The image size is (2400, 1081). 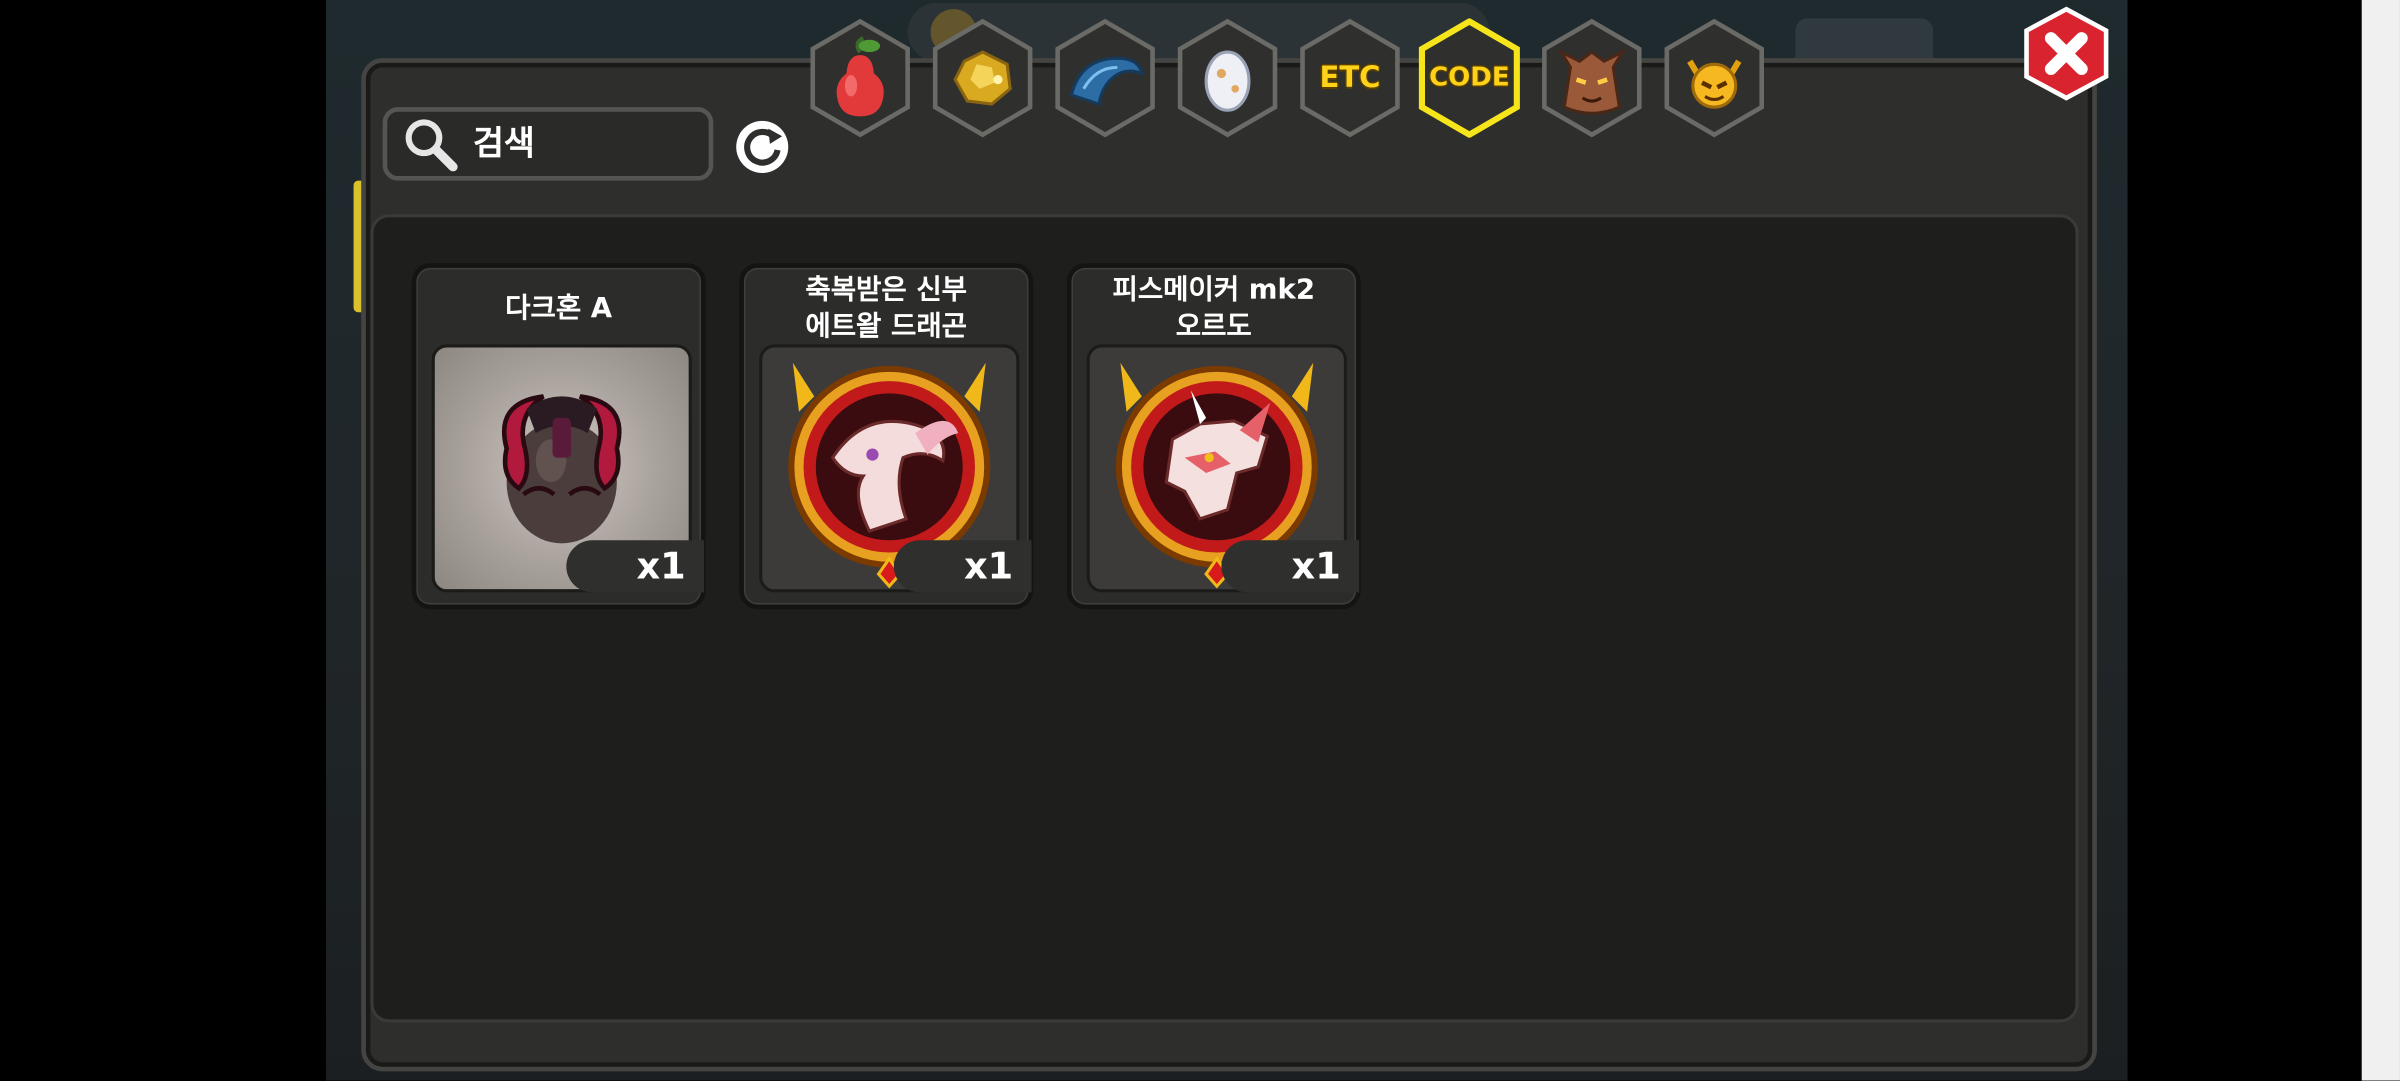 What do you see at coordinates (1714, 84) in the screenshot?
I see `demon-face-icon` at bounding box center [1714, 84].